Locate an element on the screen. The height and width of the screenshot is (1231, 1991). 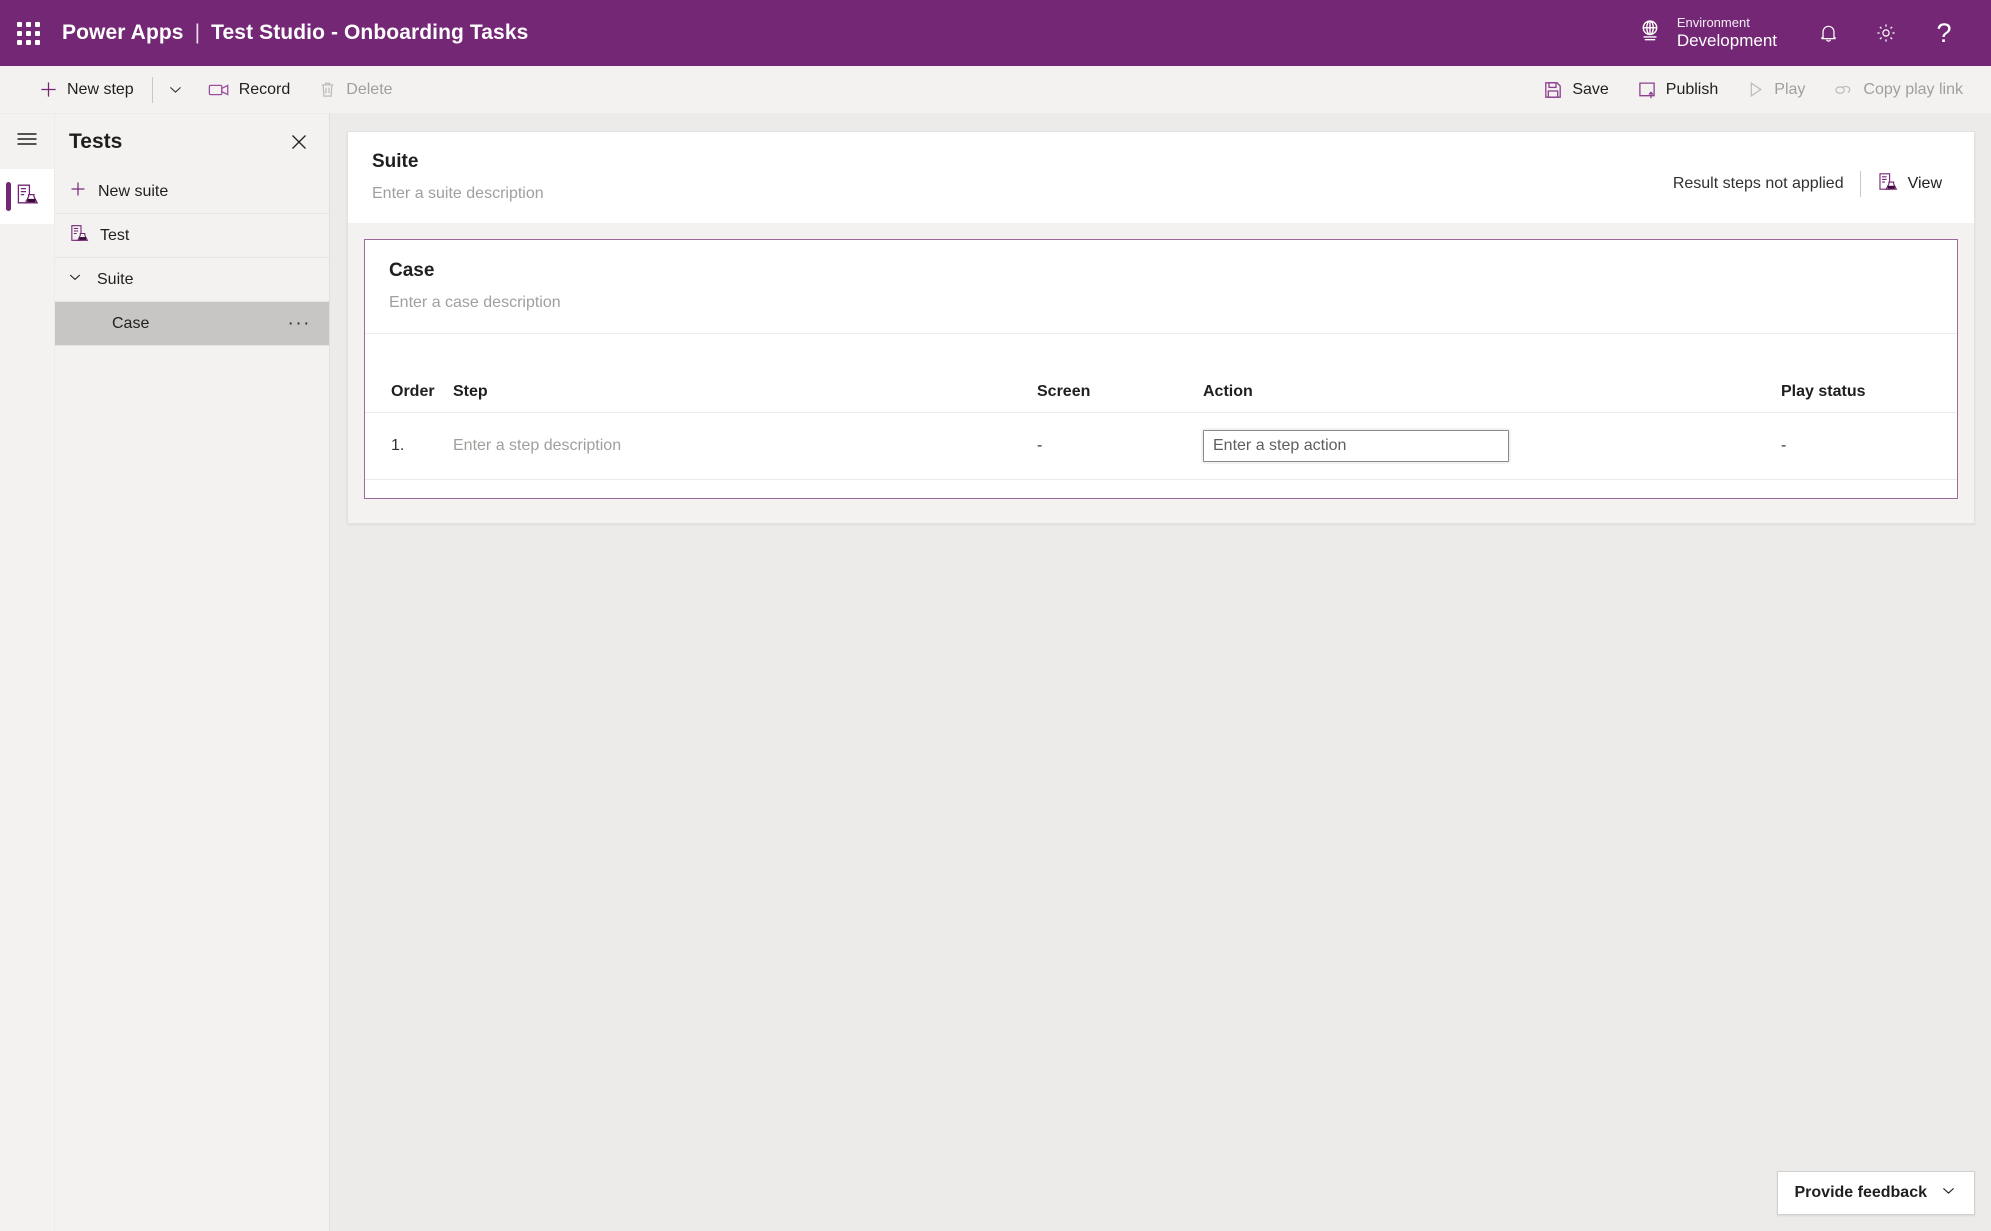
notifications-button is located at coordinates (1828, 33).